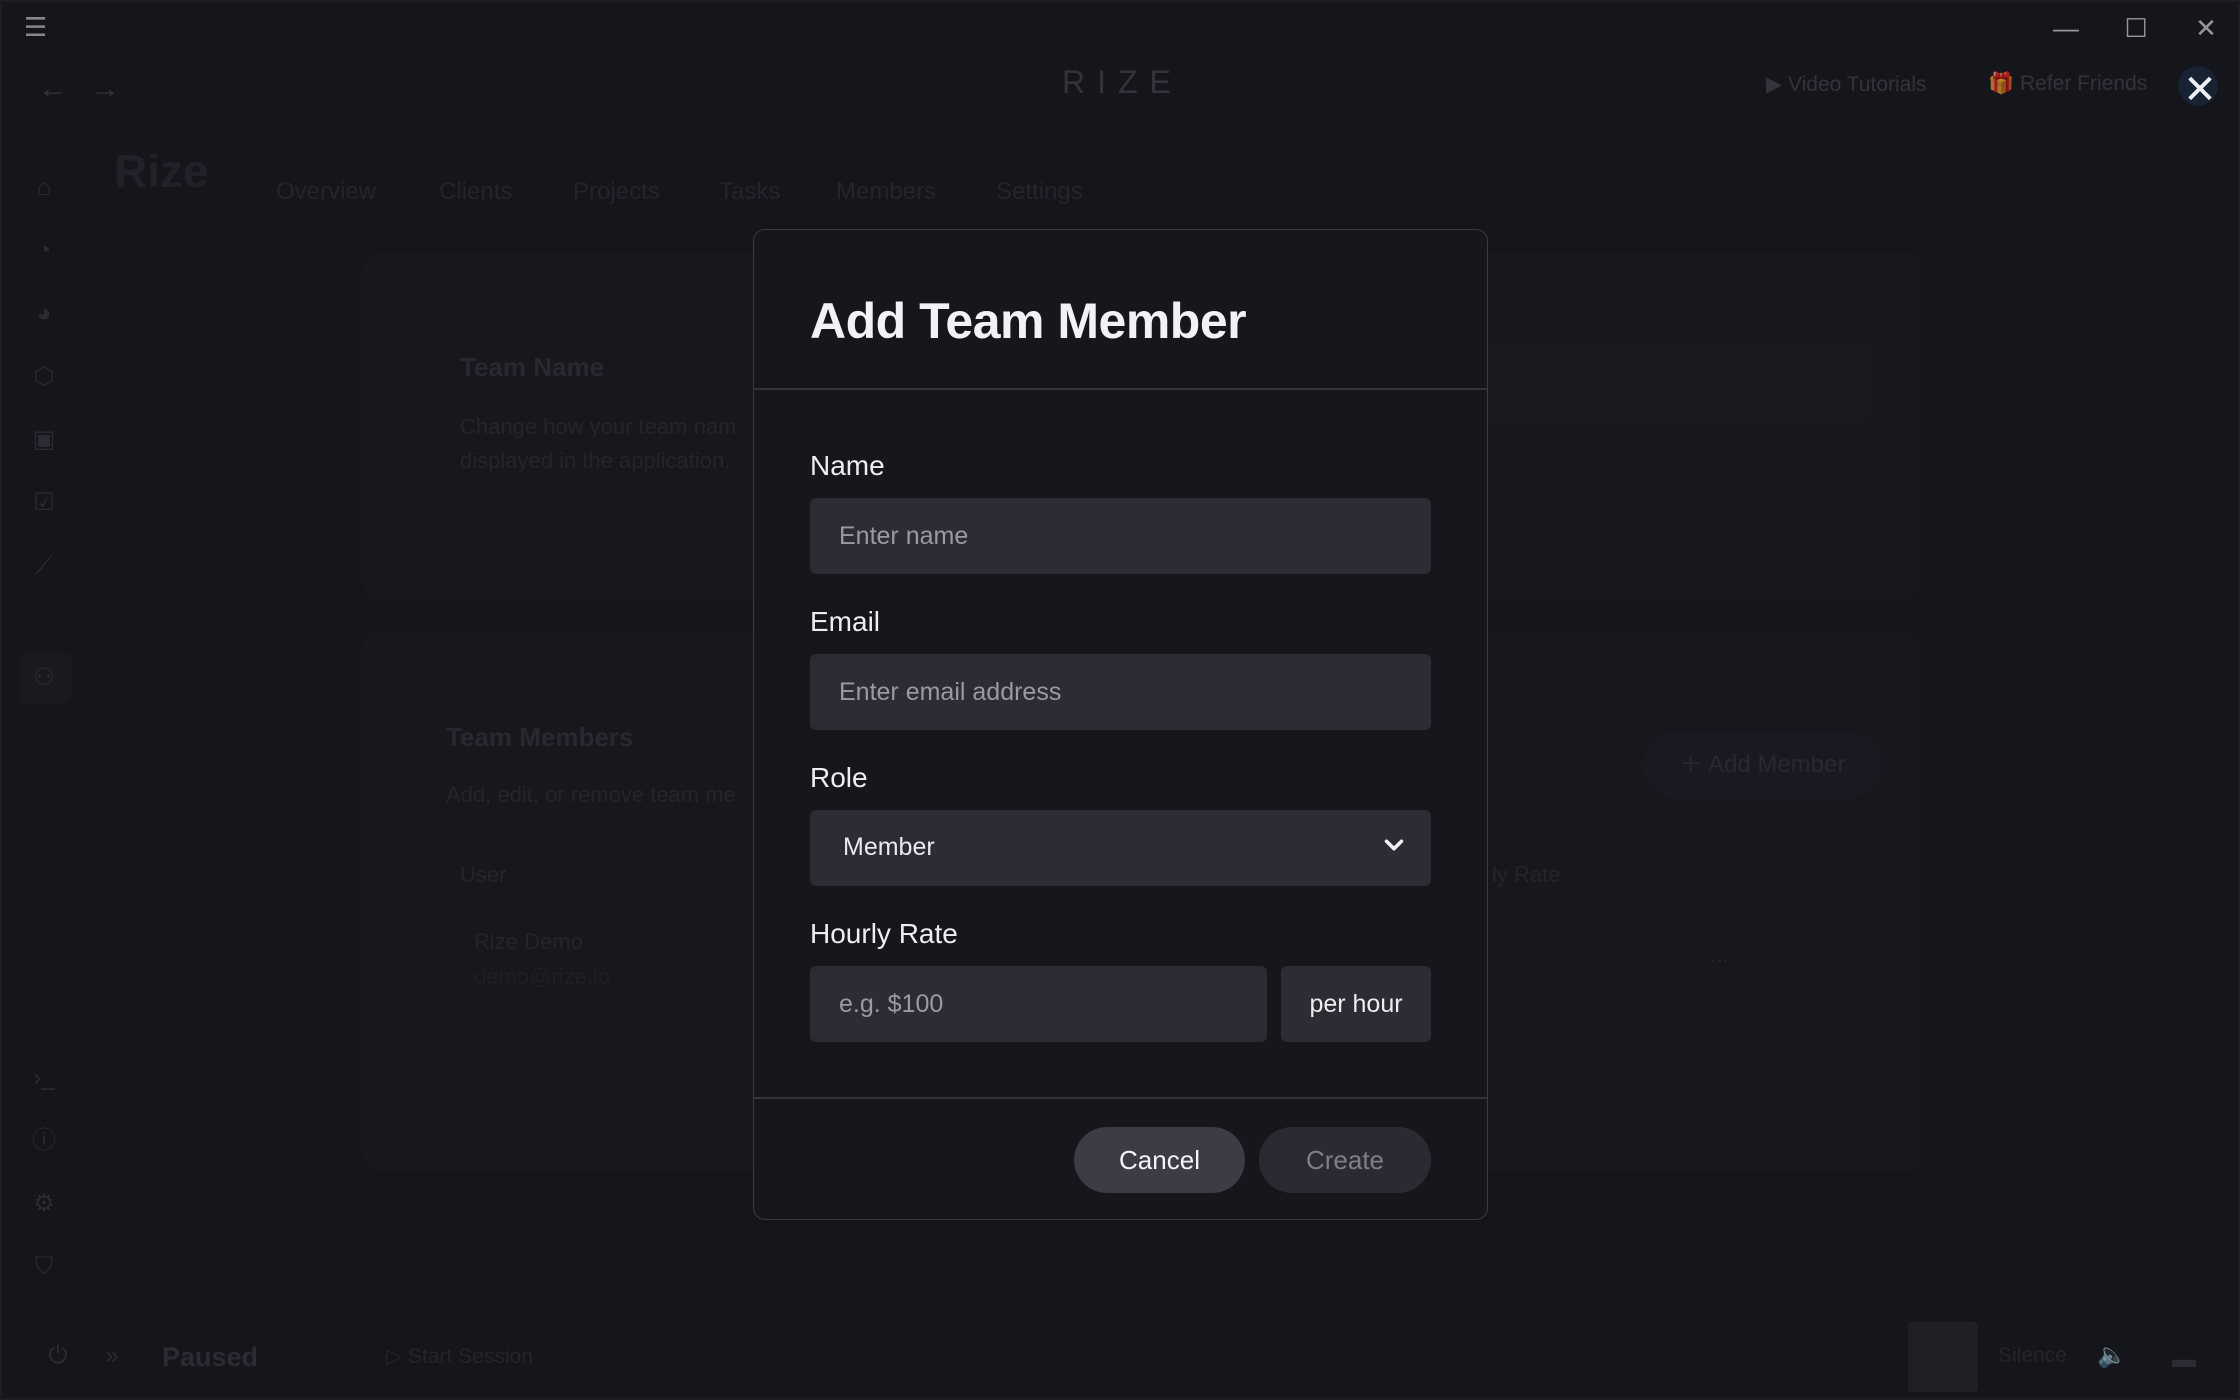 The image size is (2240, 1400). What do you see at coordinates (847, 465) in the screenshot?
I see `name-label: Name` at bounding box center [847, 465].